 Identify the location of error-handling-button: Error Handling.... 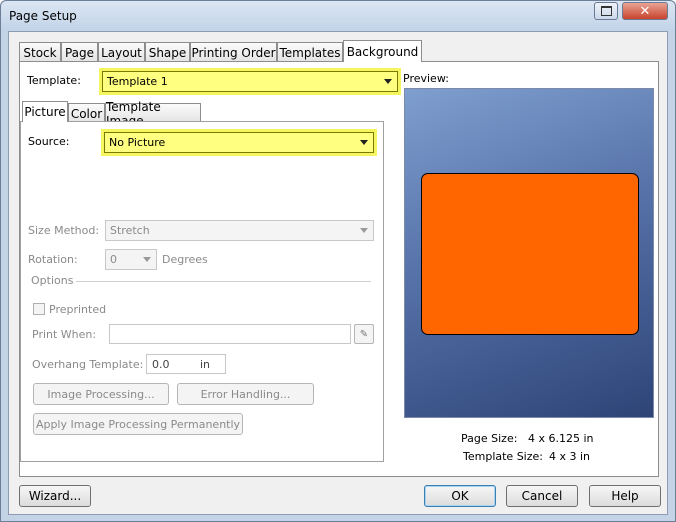
(245, 394).